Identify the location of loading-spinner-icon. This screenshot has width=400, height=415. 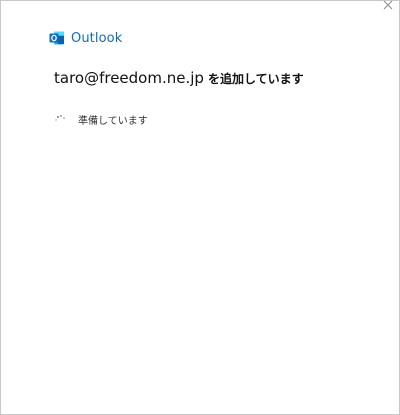
(60, 119).